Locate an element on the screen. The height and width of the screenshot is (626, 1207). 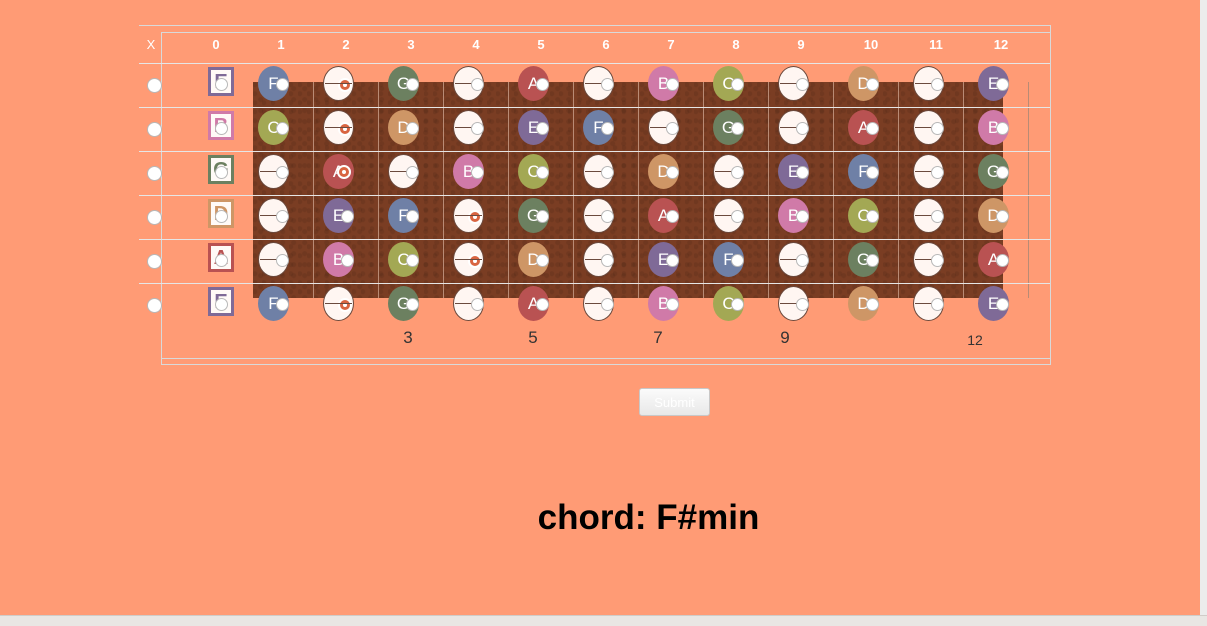
fret-number-label: 8 is located at coordinates (736, 44).